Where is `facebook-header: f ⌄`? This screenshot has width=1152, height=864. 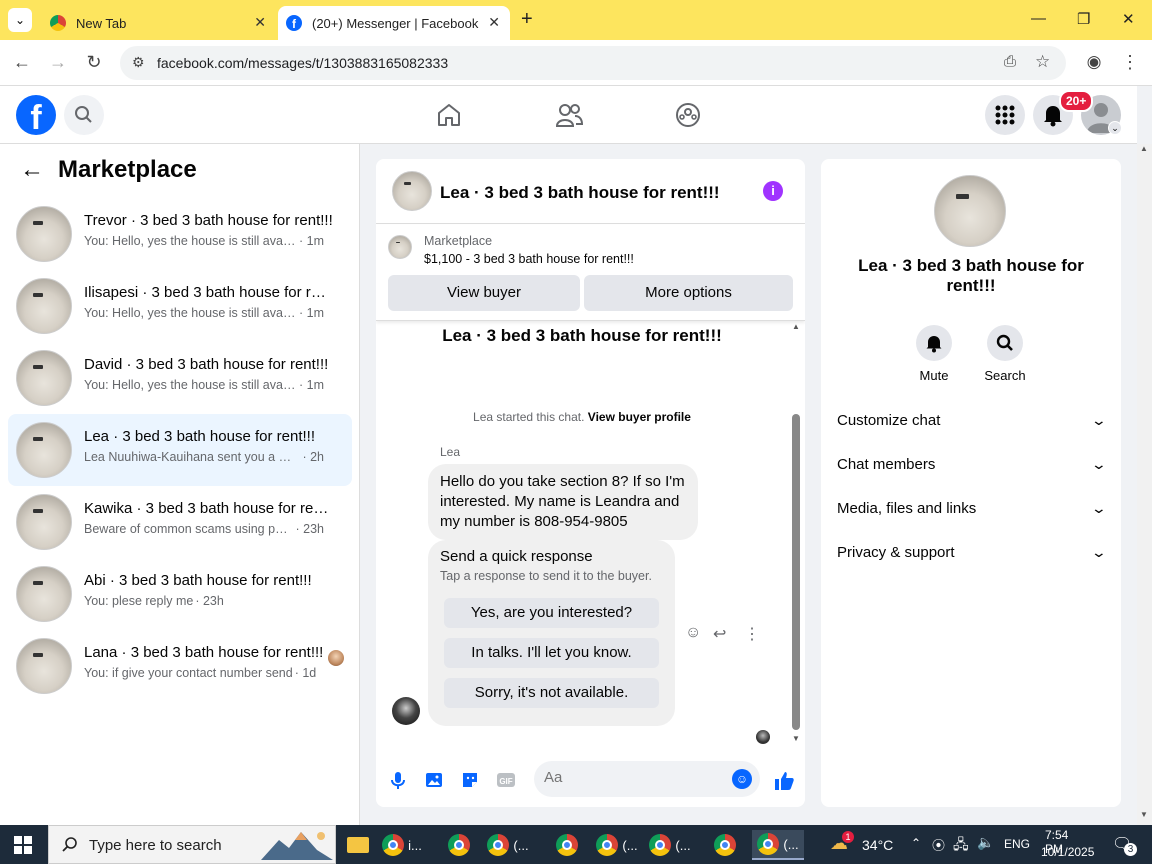
facebook-header: f ⌄ is located at coordinates (568, 115).